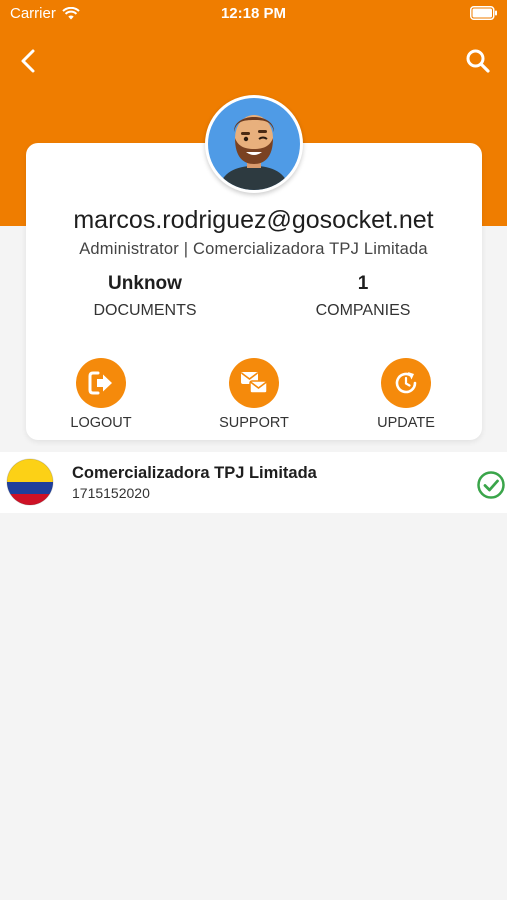 The image size is (507, 900). Describe the element at coordinates (145, 283) in the screenshot. I see `documents-count: Unknow` at that location.